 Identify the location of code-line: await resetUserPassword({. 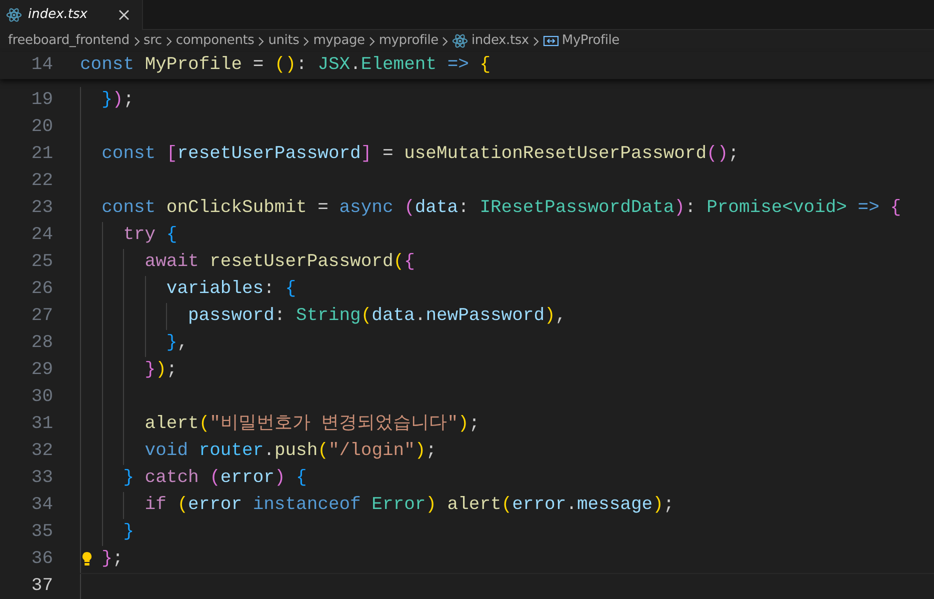
(279, 262).